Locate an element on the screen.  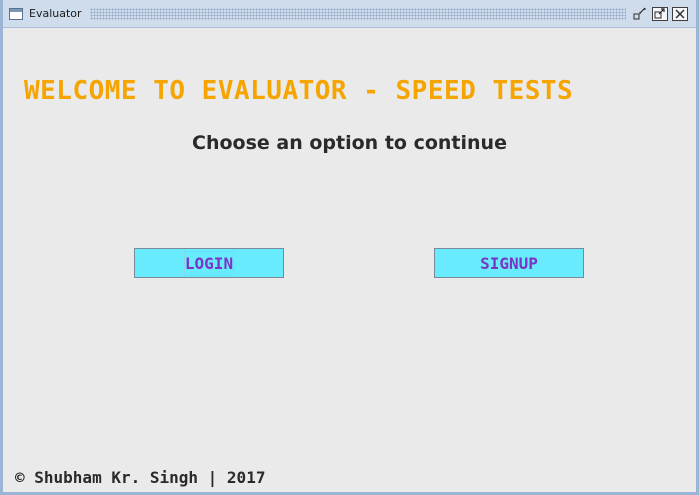
window-title: Evaluator is located at coordinates (55, 13).